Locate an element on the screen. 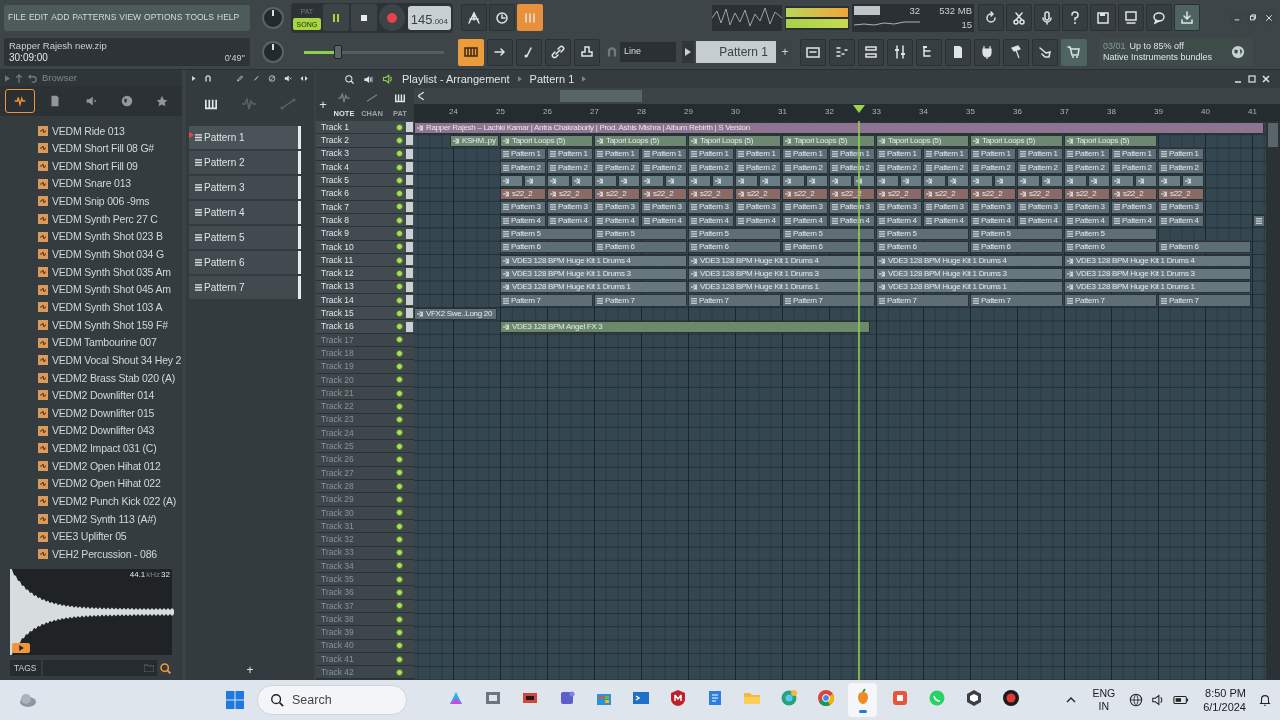  pattern-item: Pattern 6 is located at coordinates (245, 262).